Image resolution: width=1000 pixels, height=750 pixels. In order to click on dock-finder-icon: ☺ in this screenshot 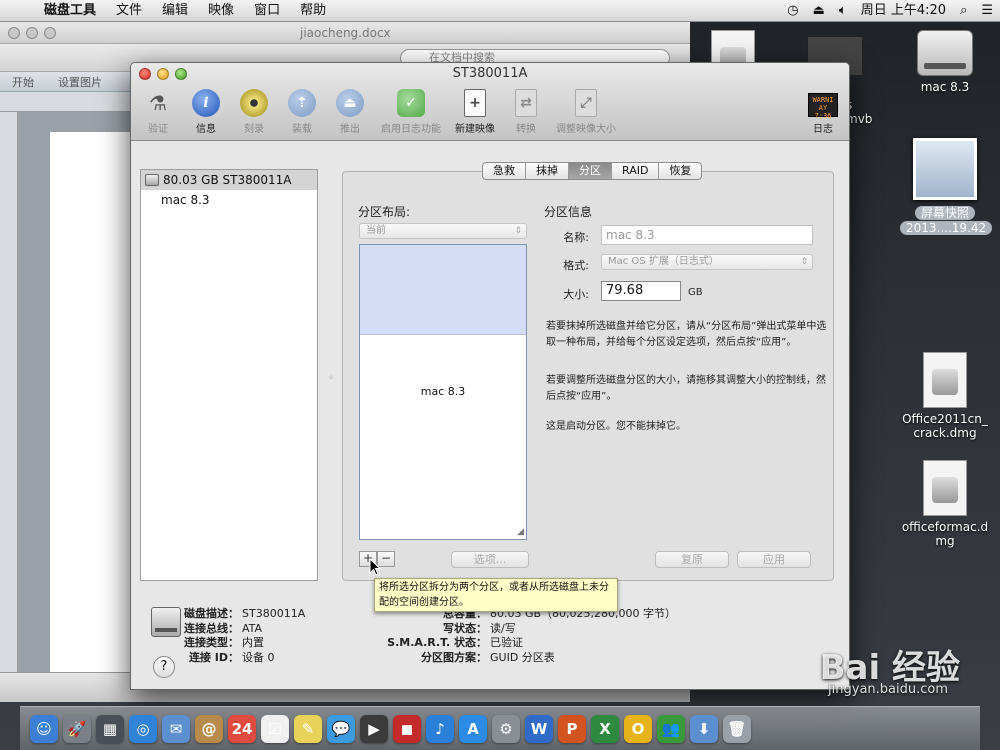, I will do `click(44, 728)`.